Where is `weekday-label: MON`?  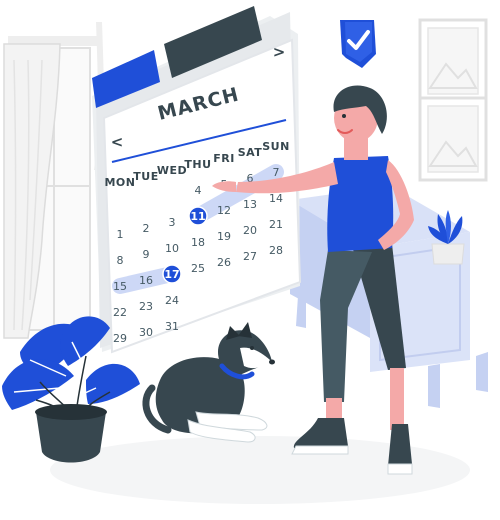 weekday-label: MON is located at coordinates (119, 182).